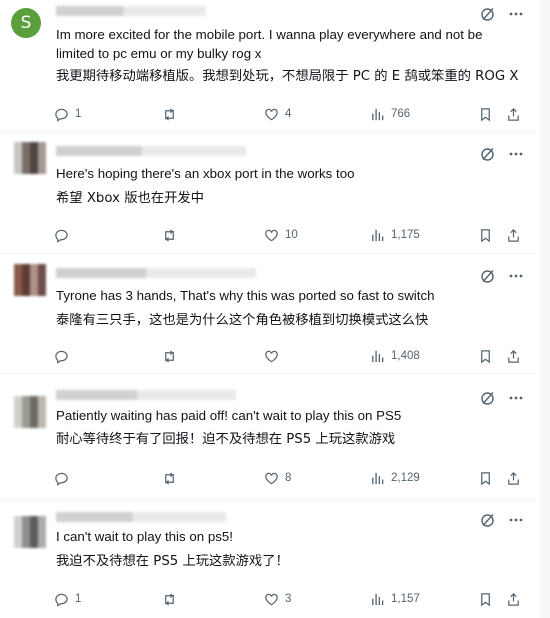  What do you see at coordinates (405, 599) in the screenshot?
I see `views-count: 1,157` at bounding box center [405, 599].